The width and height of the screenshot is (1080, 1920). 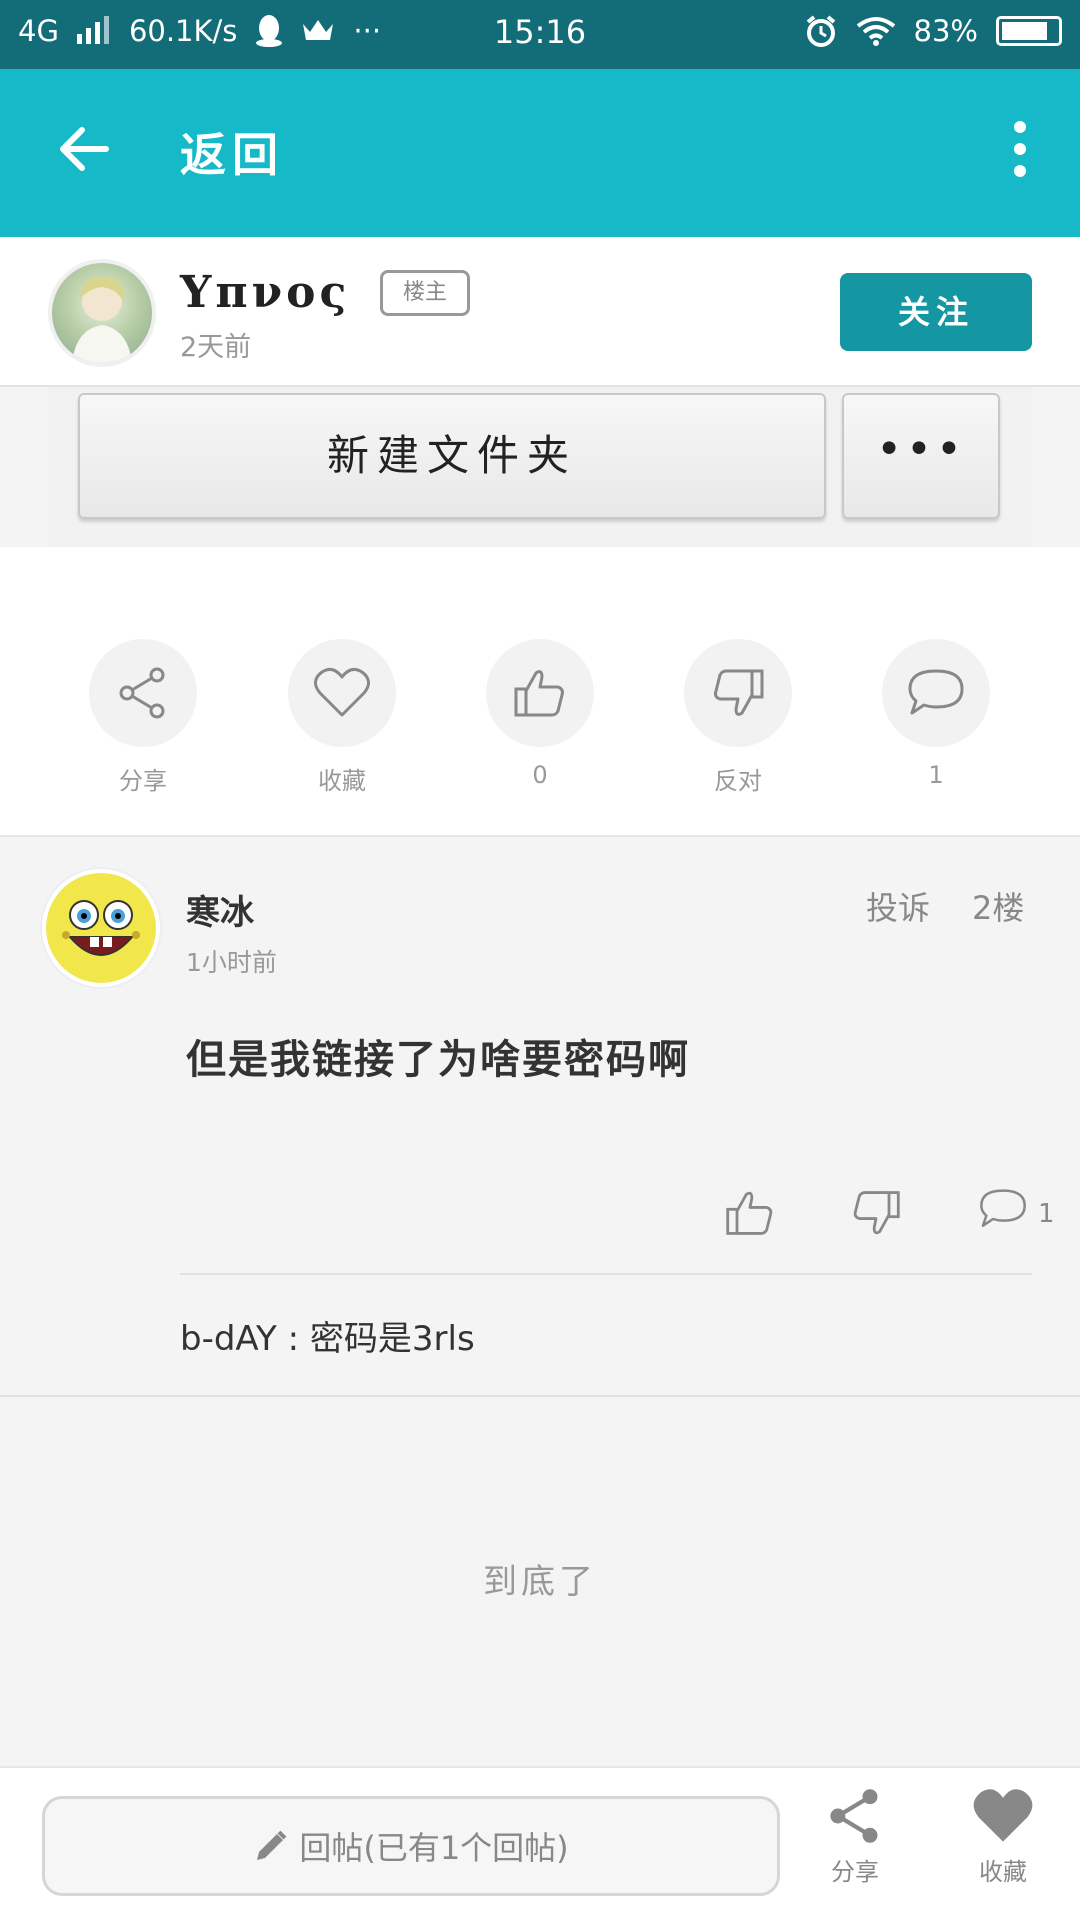 What do you see at coordinates (876, 1213) in the screenshot?
I see `reply-dislike-icon` at bounding box center [876, 1213].